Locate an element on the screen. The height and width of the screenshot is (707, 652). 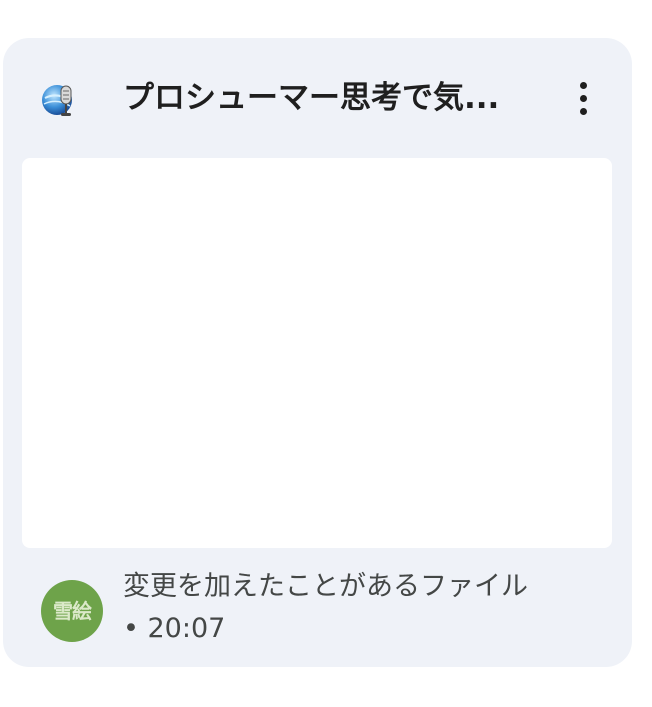
activity-info: 変更を加えたことがあるファイル • 20:07 is located at coordinates (373, 608).